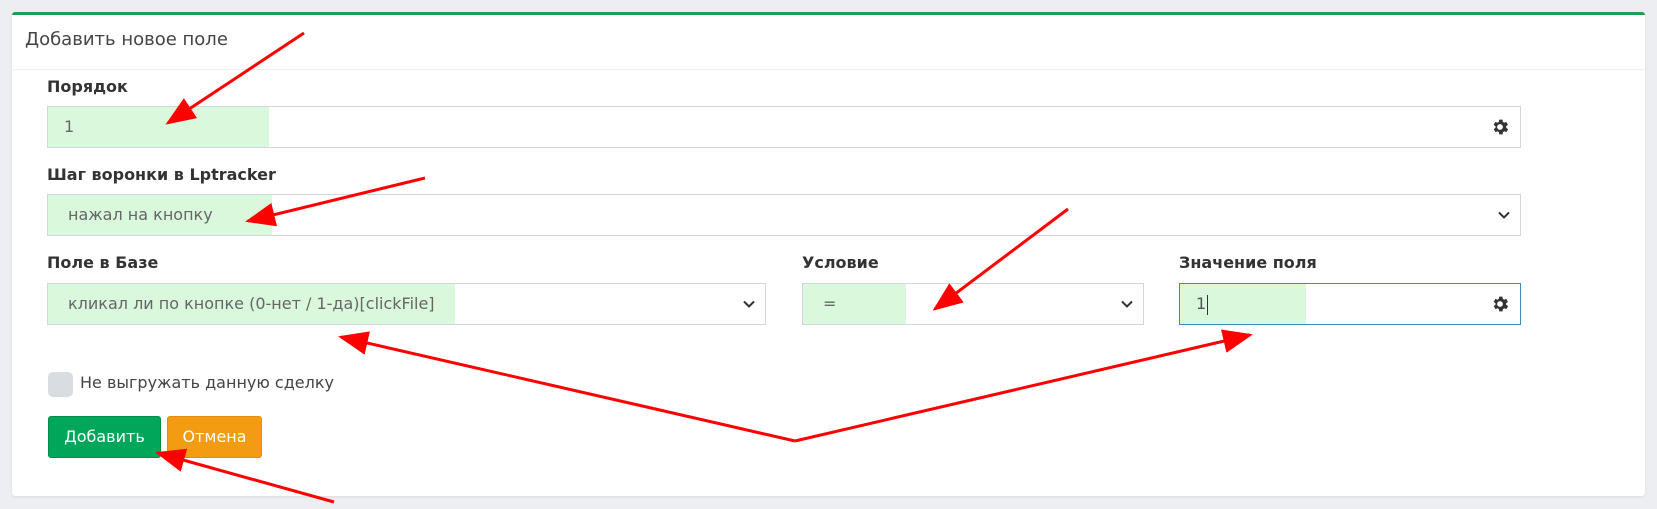 The image size is (1657, 509). Describe the element at coordinates (840, 262) in the screenshot. I see `condition-label: Условие` at that location.